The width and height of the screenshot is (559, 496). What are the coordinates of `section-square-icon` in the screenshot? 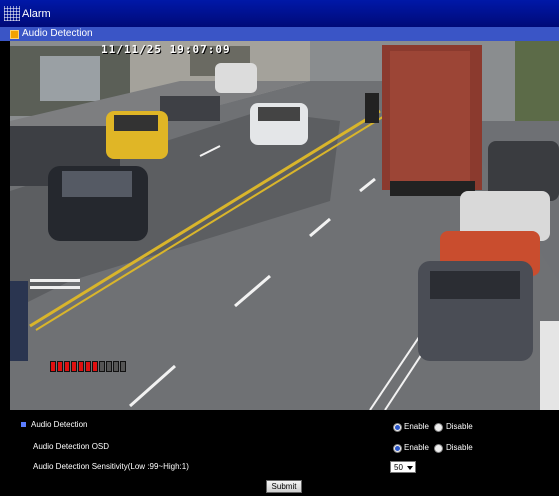 It's located at (14, 34).